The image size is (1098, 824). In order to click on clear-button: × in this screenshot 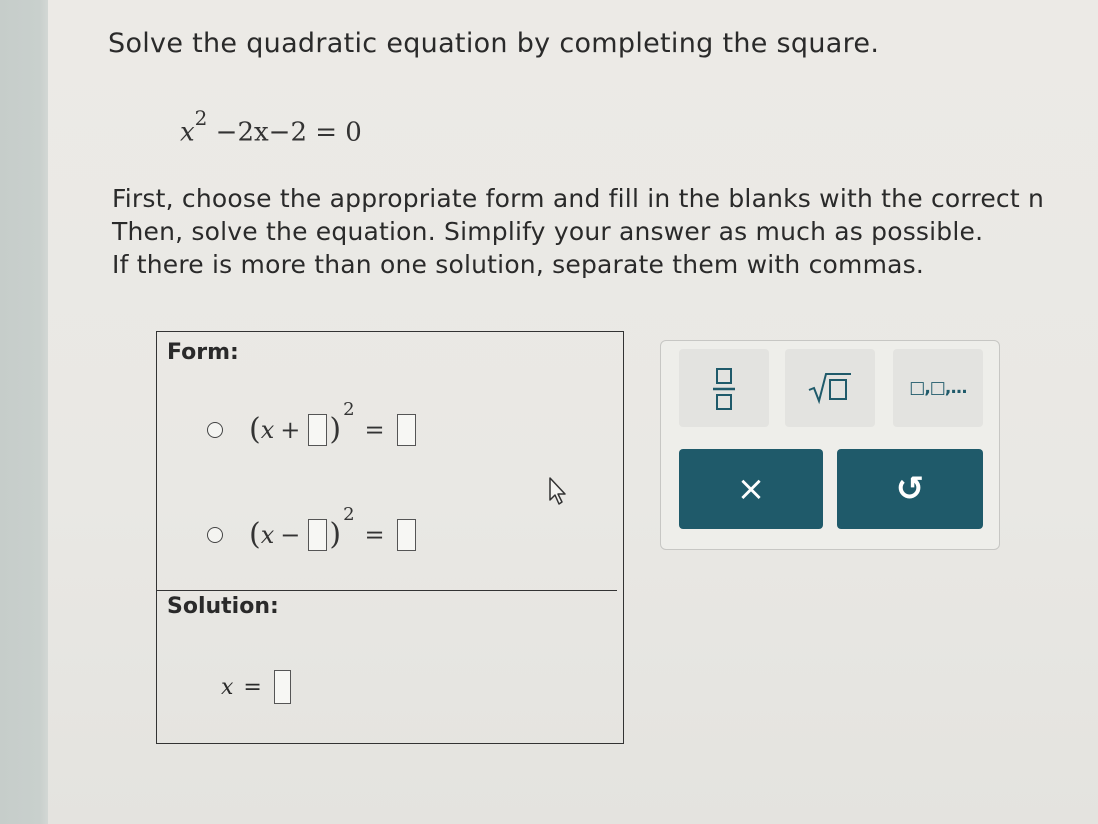, I will do `click(751, 489)`.